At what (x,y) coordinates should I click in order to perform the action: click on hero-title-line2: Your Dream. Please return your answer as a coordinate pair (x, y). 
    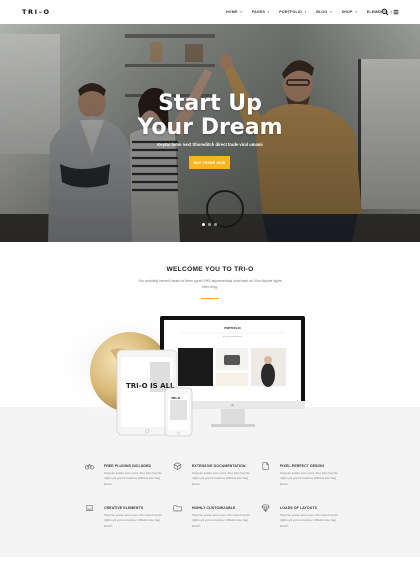
    Looking at the image, I should click on (210, 127).